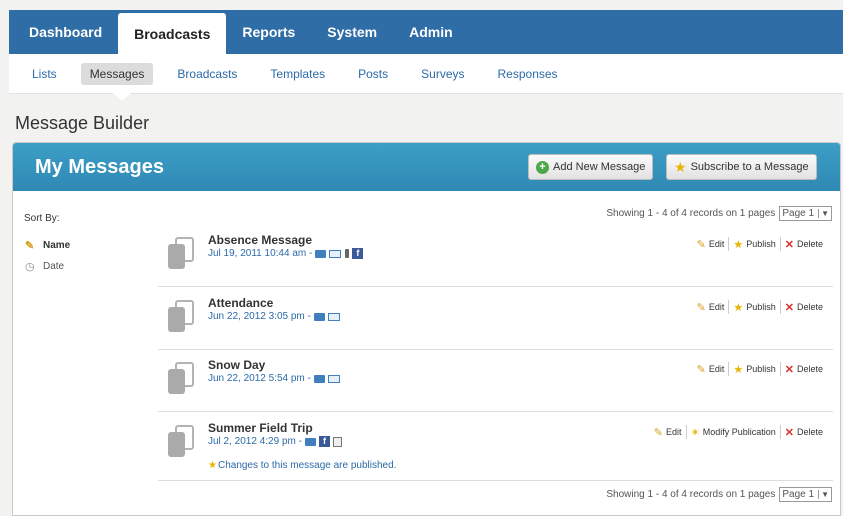 The image size is (843, 516). I want to click on modify-publication-button: ✶ Modify Publication, so click(733, 432).